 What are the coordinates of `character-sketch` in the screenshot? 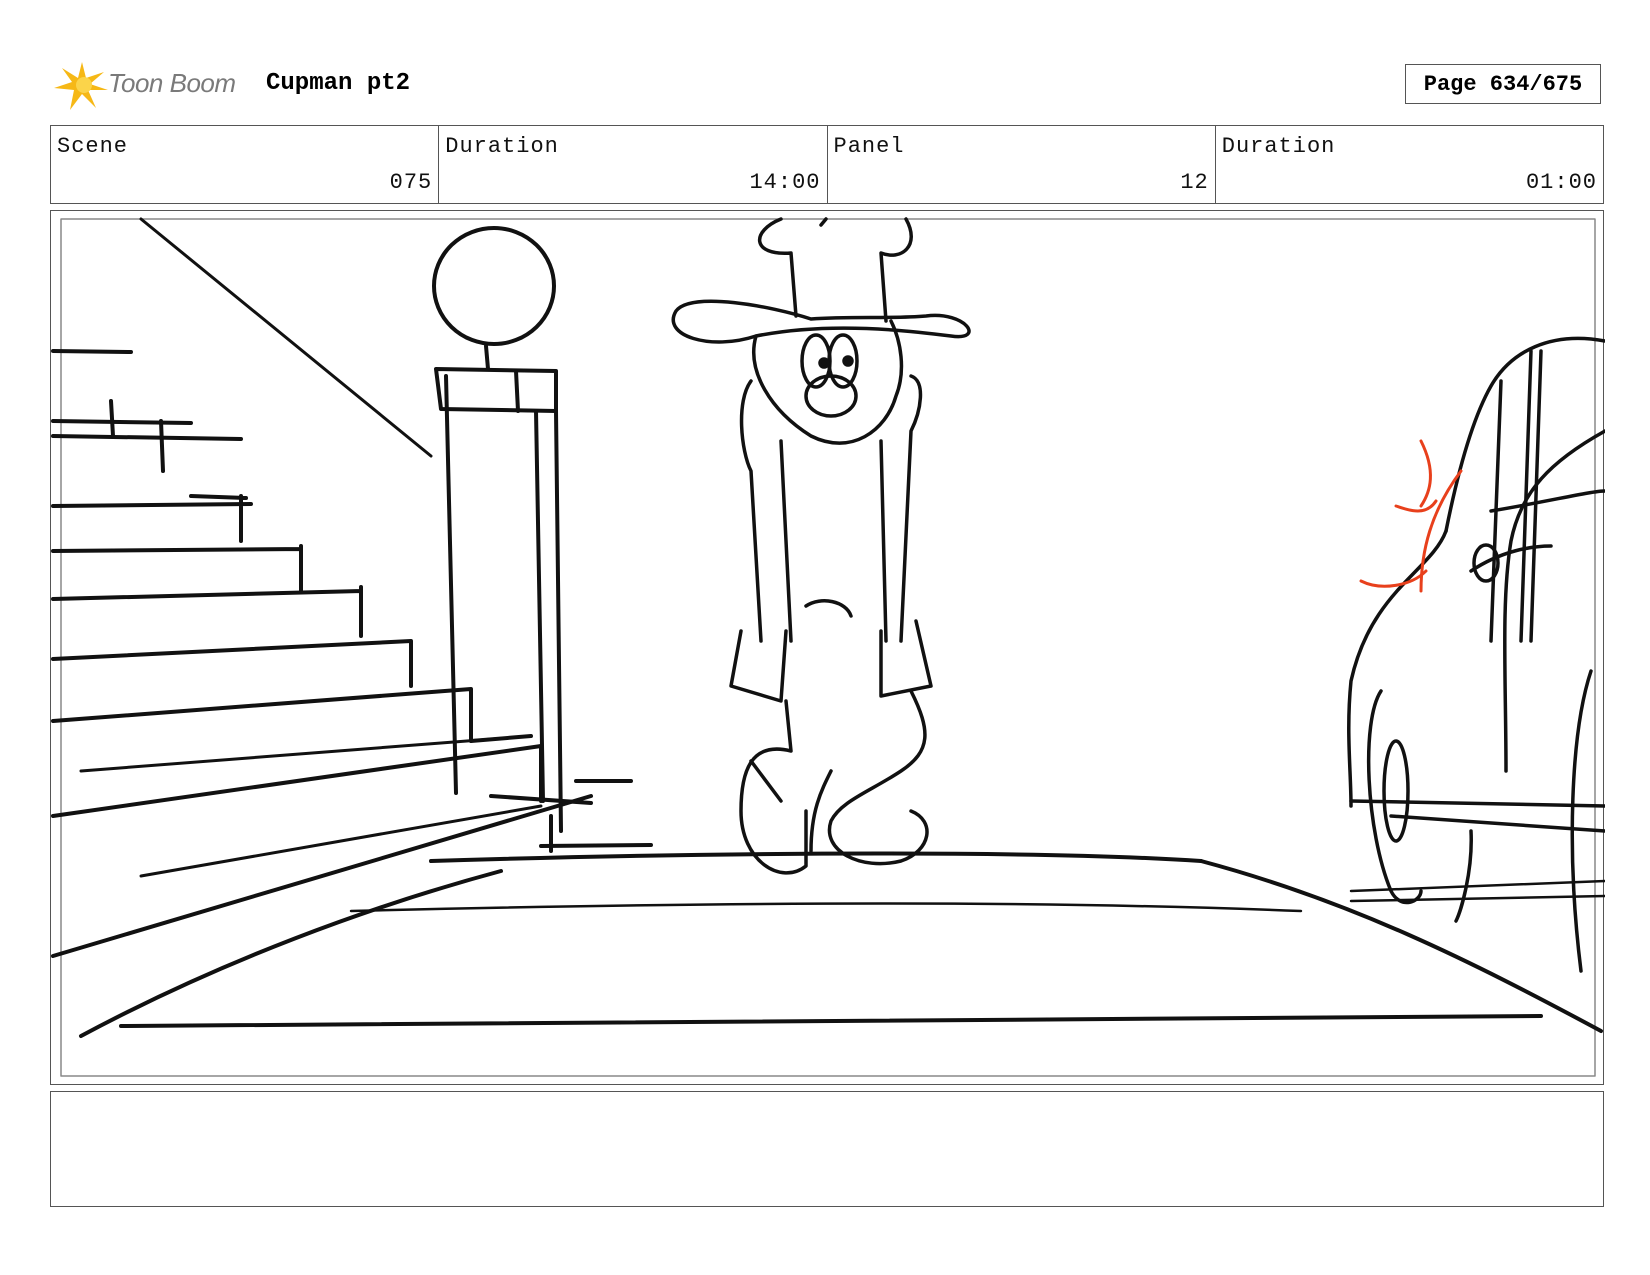 It's located at (821, 546).